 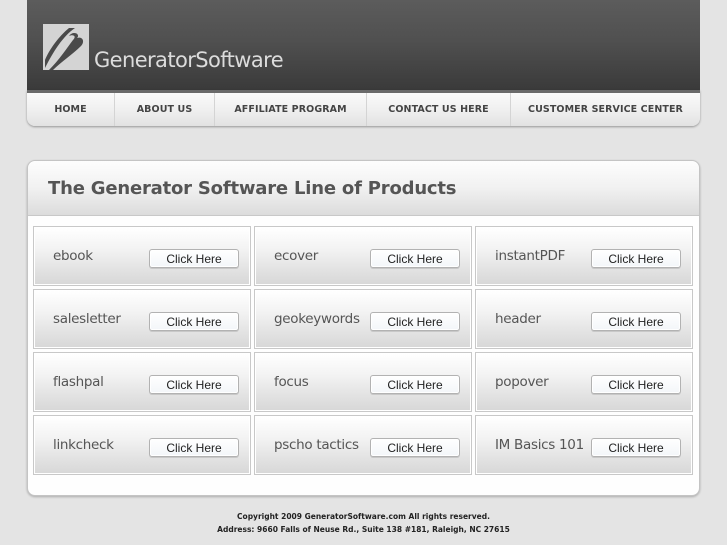 I want to click on logo-swoosh-icon, so click(x=66, y=47).